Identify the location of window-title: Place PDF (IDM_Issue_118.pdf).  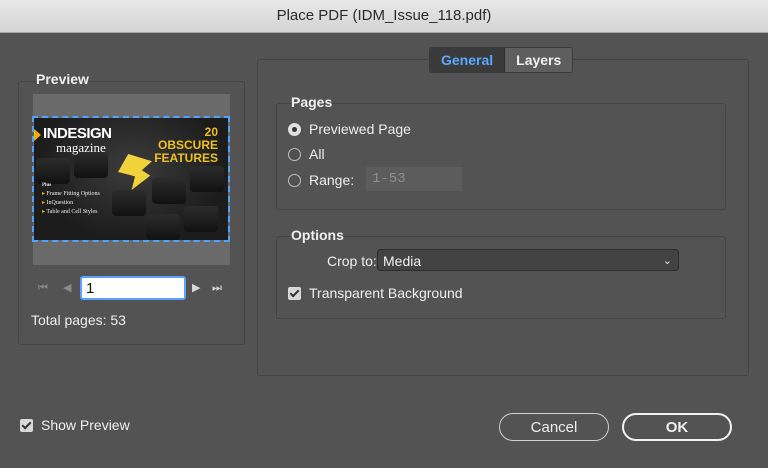
(384, 16).